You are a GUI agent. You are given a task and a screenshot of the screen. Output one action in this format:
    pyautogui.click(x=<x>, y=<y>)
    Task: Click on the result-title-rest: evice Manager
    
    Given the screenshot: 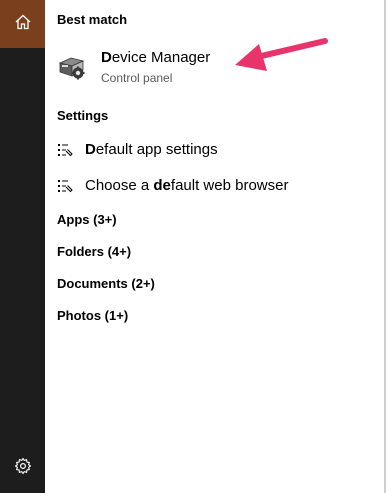 What is the action you would take?
    pyautogui.click(x=161, y=57)
    